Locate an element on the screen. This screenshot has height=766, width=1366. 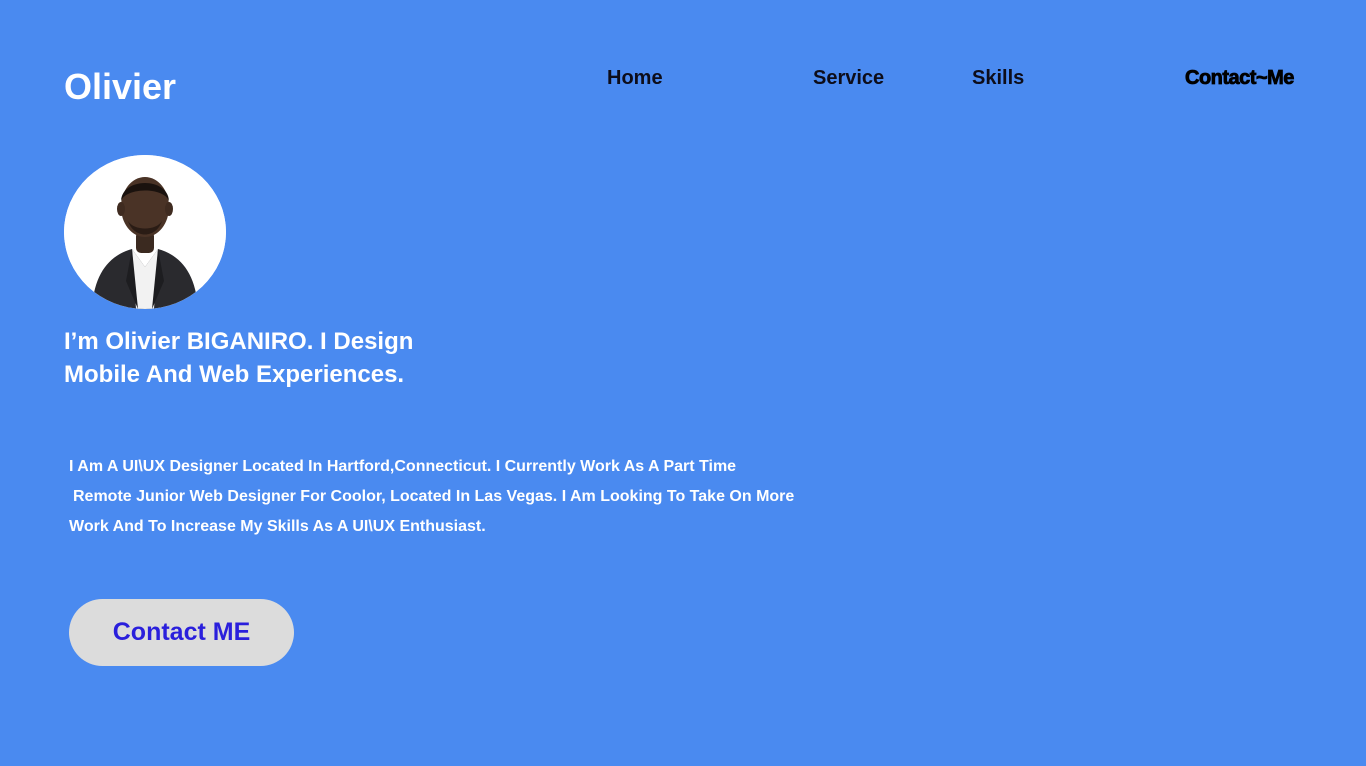
nav-home-link: Home is located at coordinates (635, 78).